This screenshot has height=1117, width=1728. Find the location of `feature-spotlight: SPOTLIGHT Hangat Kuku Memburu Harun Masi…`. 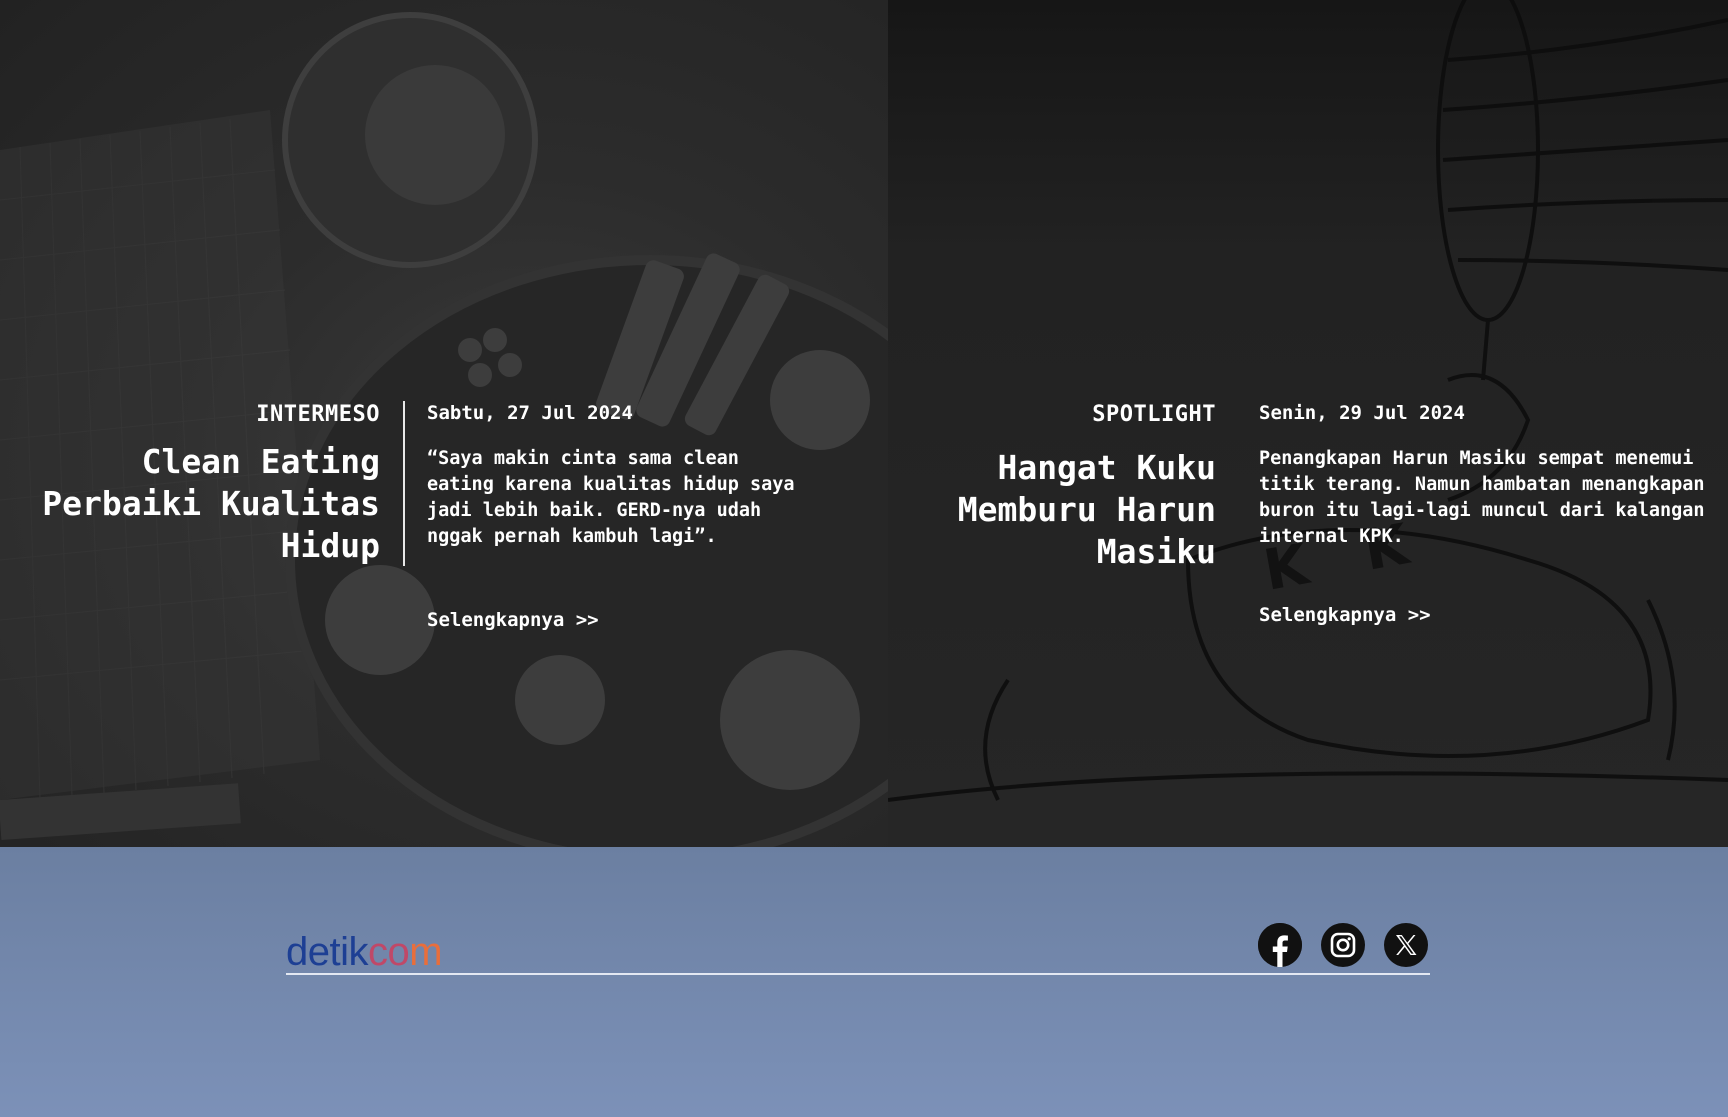

feature-spotlight: SPOTLIGHT Hangat Kuku Memburu Harun Masi… is located at coordinates (1308, 514).